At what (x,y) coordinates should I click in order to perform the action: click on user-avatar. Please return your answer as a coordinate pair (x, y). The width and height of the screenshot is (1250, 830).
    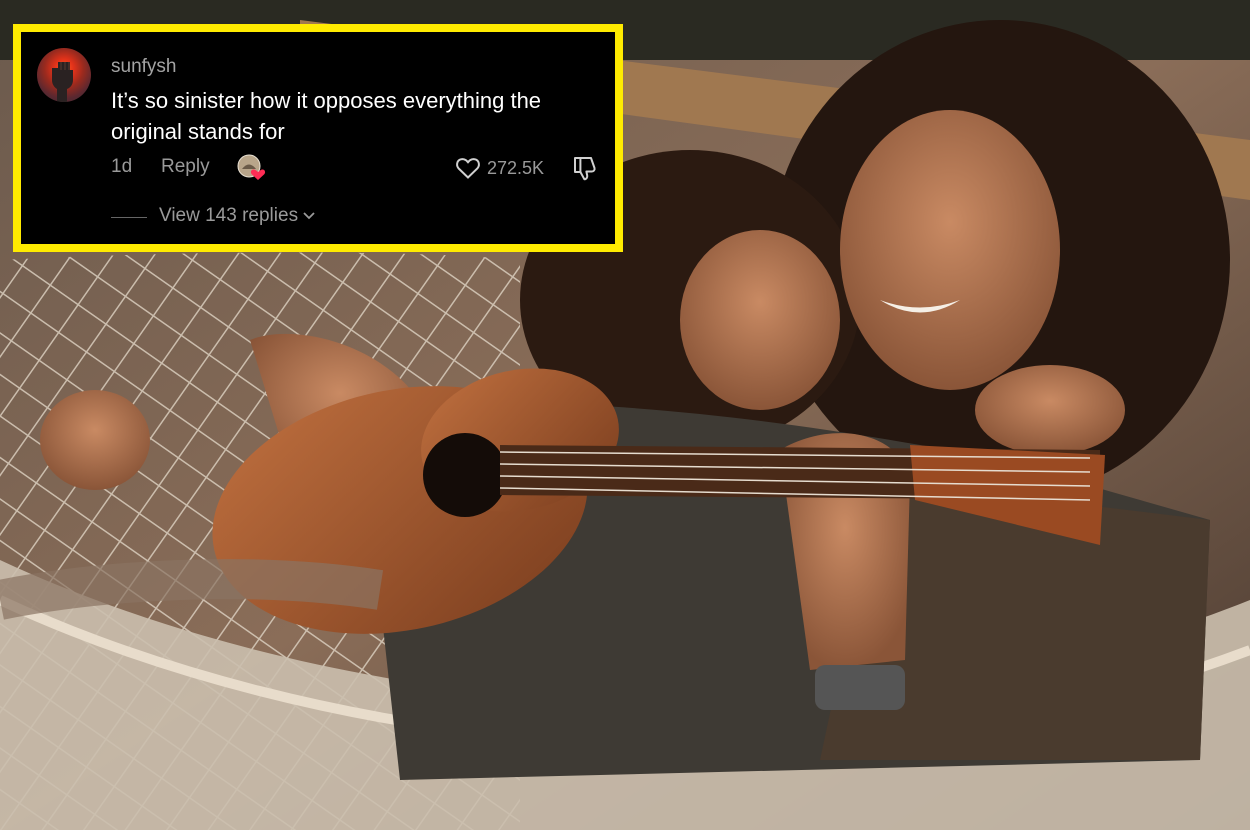
    Looking at the image, I should click on (64, 75).